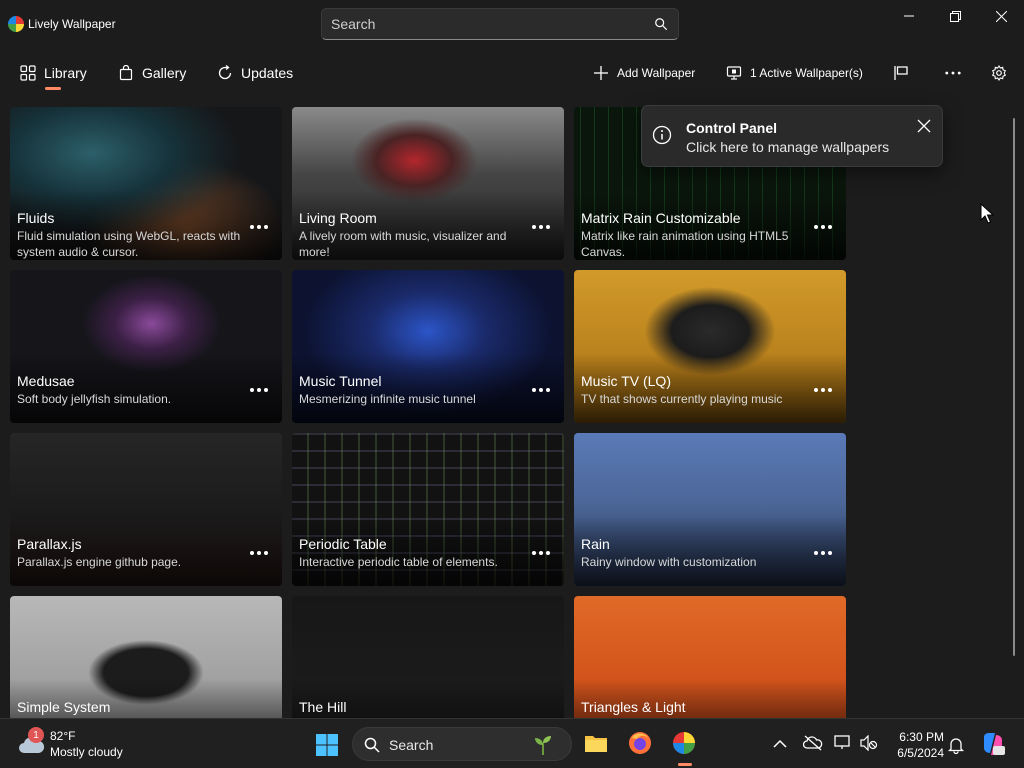 This screenshot has width=1024, height=768. I want to click on wallpaper-card: Medusae Soft body jellyfish simulation., so click(146, 346).